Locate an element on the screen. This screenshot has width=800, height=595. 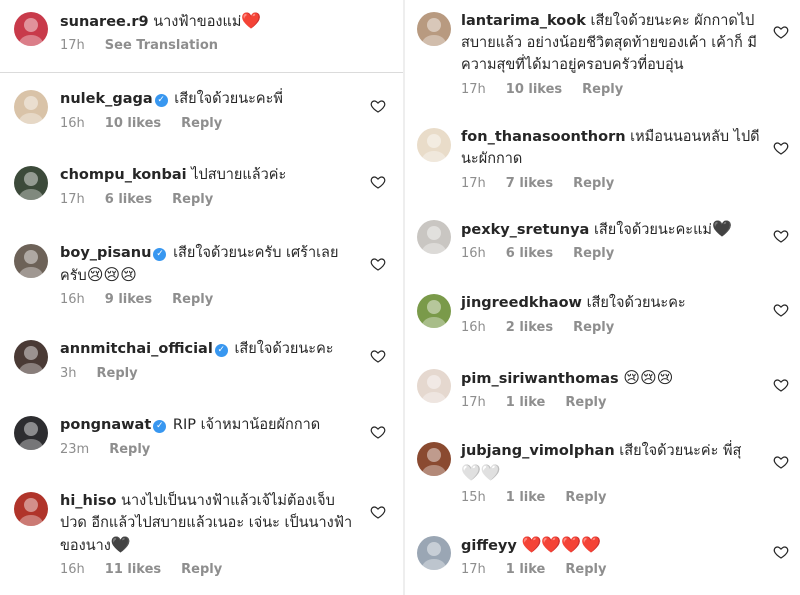
comment-meta: 17h 1 like Reply is located at coordinates (543, 569).